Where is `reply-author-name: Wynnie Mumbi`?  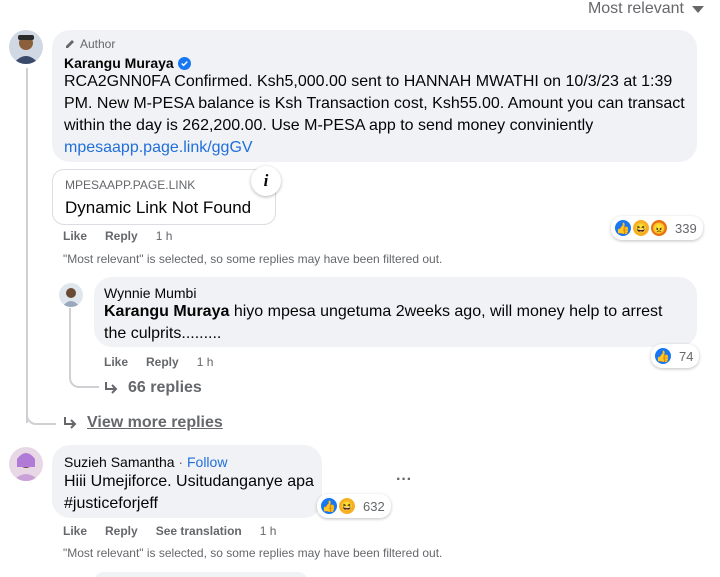 reply-author-name: Wynnie Mumbi is located at coordinates (150, 293).